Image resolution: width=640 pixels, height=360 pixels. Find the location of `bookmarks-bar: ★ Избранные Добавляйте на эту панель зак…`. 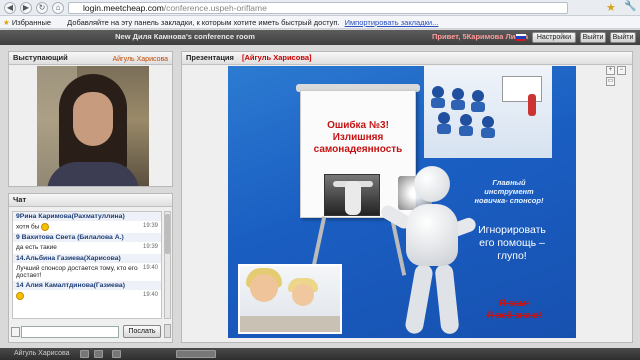

bookmarks-bar: ★ Избранные Добавляйте на эту панель зак… is located at coordinates (320, 22).